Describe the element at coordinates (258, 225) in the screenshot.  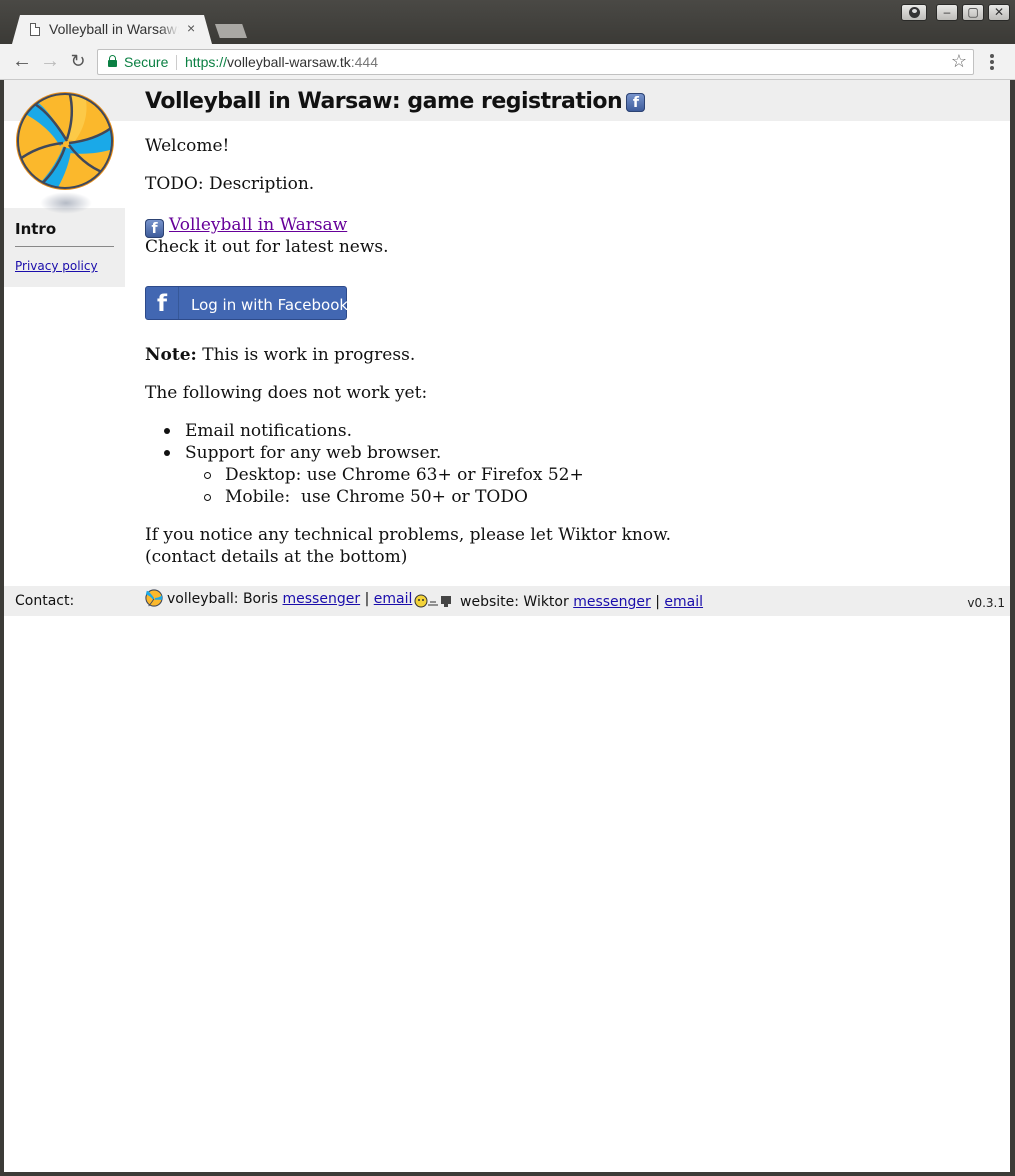
I see `facebook-page-link: Volleyball in Warsaw` at that location.